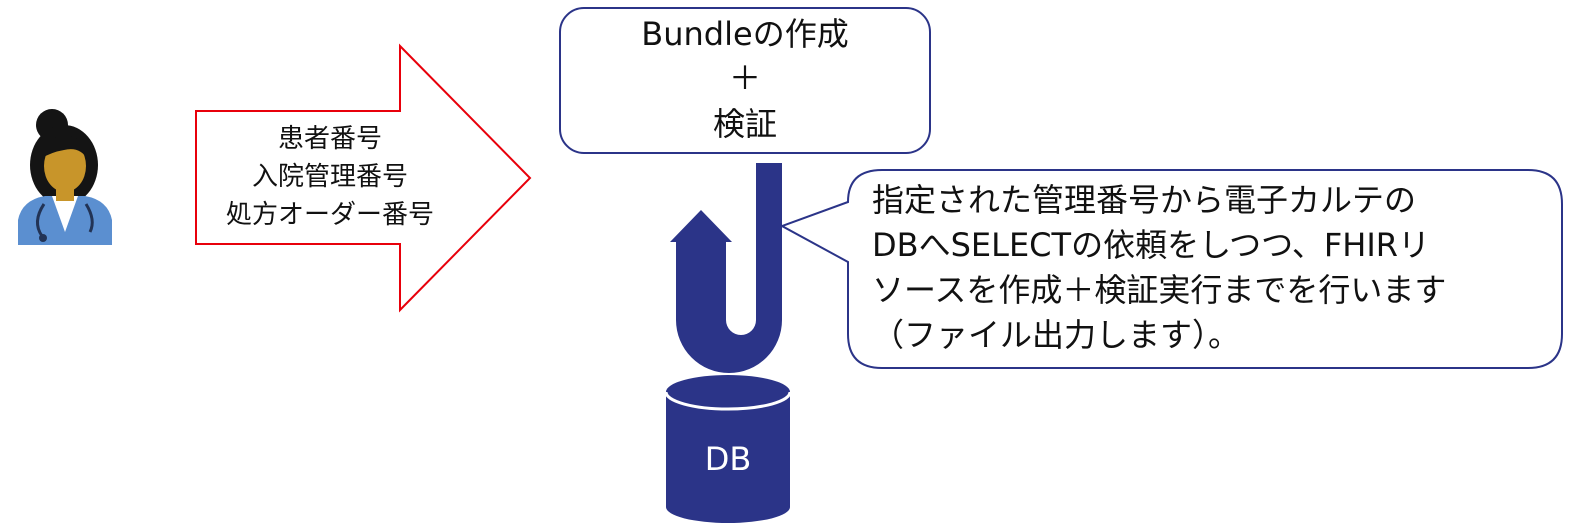  I want to click on arrow-line-admission-id: 入院管理番号, so click(329, 177).